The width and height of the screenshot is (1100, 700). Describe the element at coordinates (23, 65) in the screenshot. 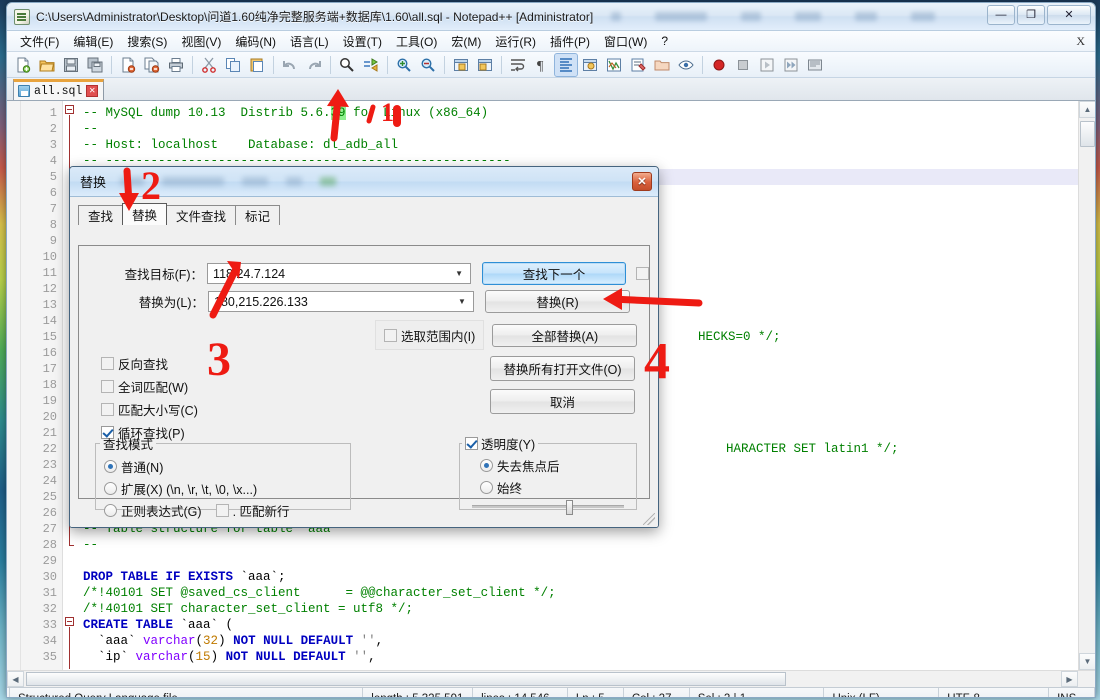

I see `new-file-icon` at that location.